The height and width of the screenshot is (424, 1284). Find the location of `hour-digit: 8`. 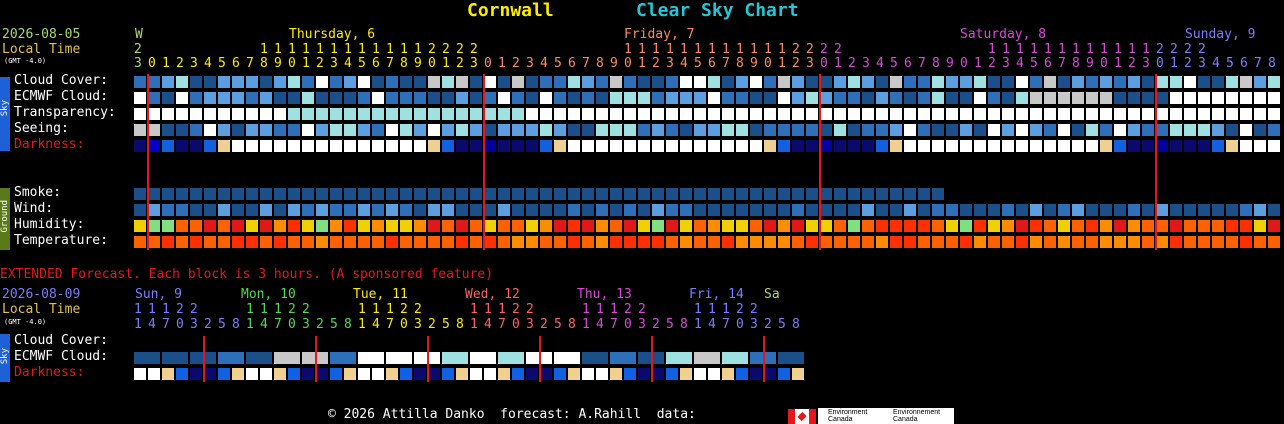

hour-digit: 8 is located at coordinates (572, 324).